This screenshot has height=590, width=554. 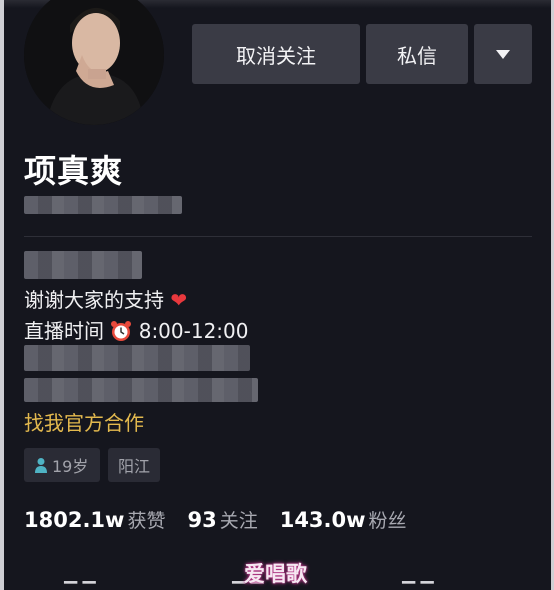 I want to click on live-time-value: 8:00-12:00, so click(x=193, y=331).